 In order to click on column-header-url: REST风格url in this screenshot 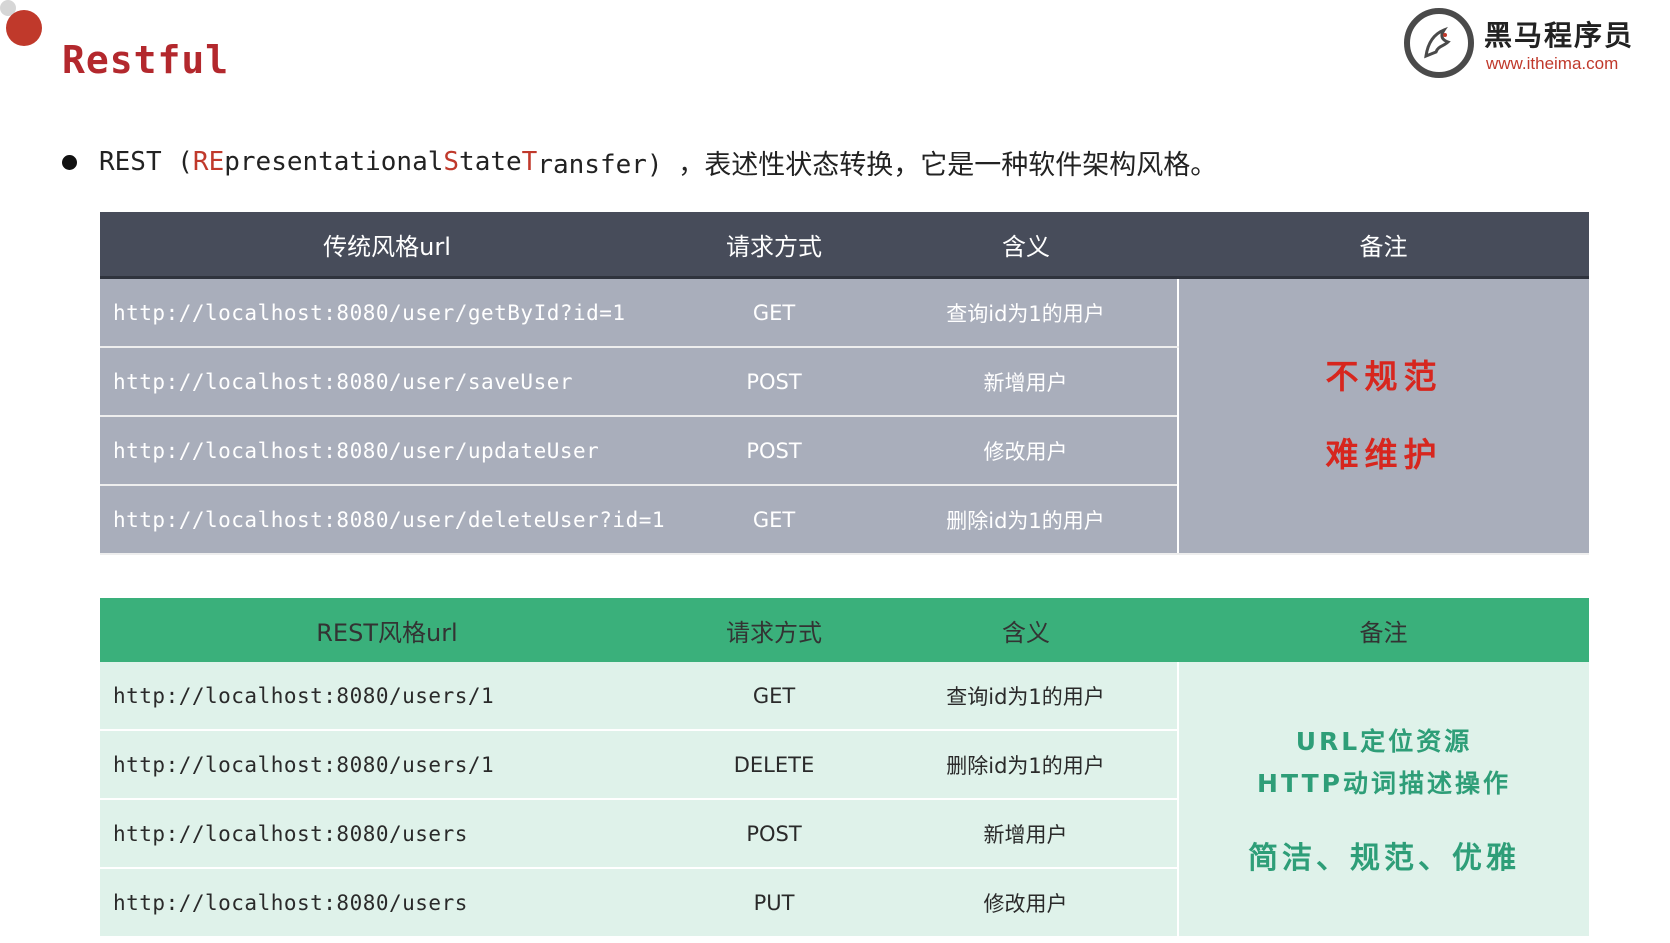, I will do `click(387, 630)`.